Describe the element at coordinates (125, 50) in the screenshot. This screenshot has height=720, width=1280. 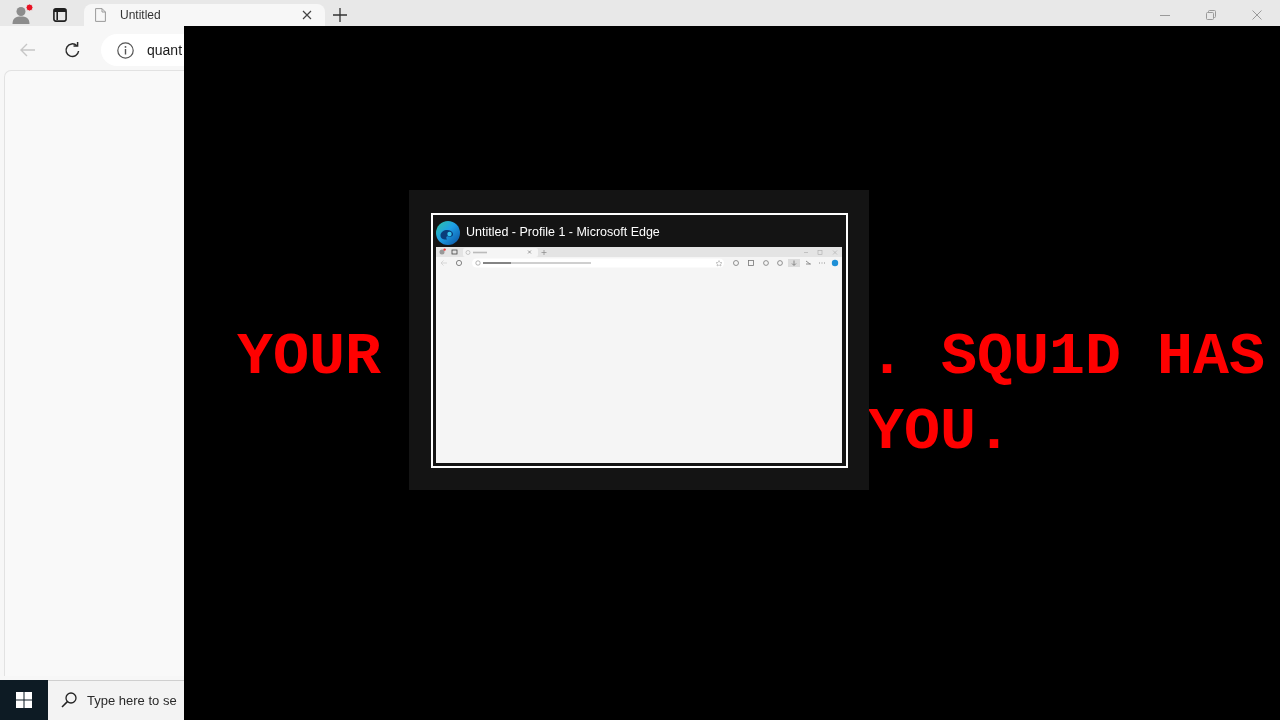
I see `info-icon` at that location.